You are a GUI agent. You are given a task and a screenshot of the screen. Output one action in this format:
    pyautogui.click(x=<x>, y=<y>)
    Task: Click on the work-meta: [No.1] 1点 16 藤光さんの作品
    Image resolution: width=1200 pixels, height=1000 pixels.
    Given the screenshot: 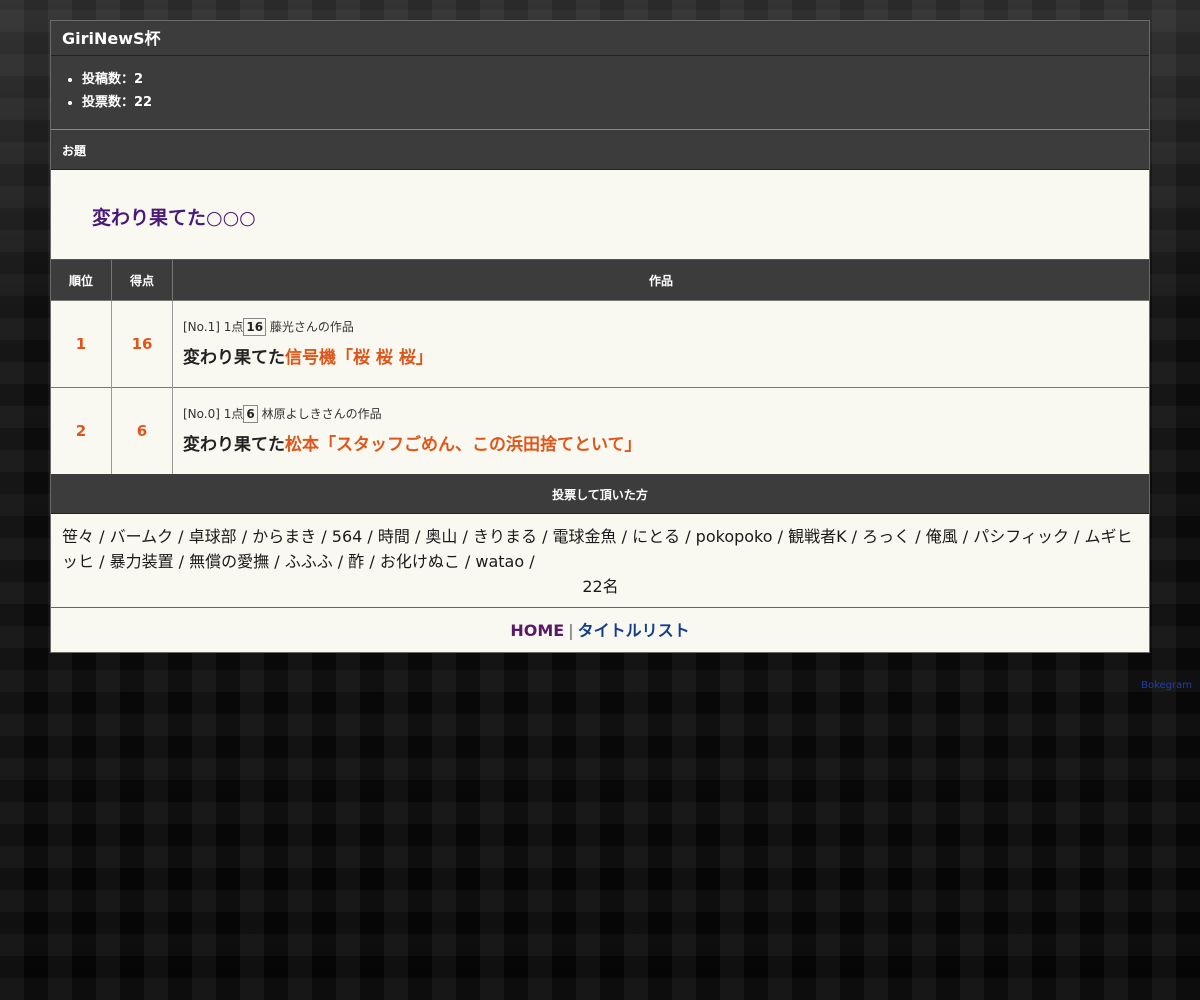 What is the action you would take?
    pyautogui.click(x=666, y=327)
    